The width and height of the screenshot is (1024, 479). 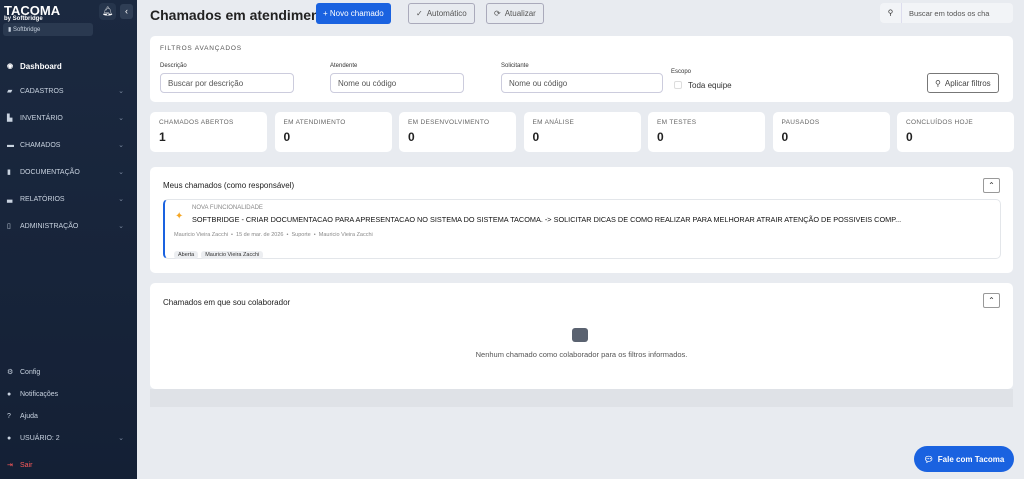 What do you see at coordinates (9, 416) in the screenshot?
I see `help-icon: ?` at bounding box center [9, 416].